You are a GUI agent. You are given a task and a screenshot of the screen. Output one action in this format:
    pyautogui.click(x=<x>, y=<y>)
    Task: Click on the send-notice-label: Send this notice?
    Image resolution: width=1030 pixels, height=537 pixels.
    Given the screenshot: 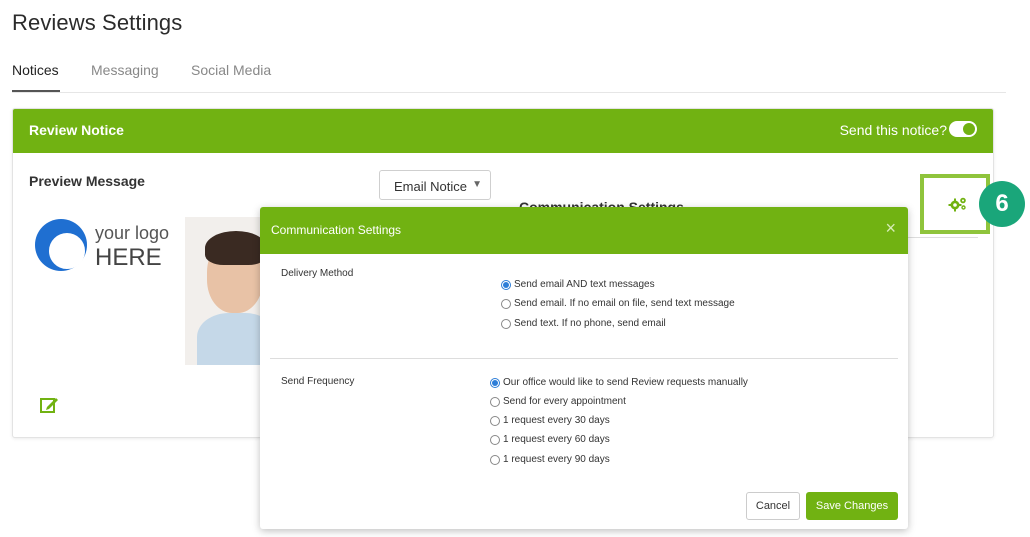 What is the action you would take?
    pyautogui.click(x=893, y=130)
    